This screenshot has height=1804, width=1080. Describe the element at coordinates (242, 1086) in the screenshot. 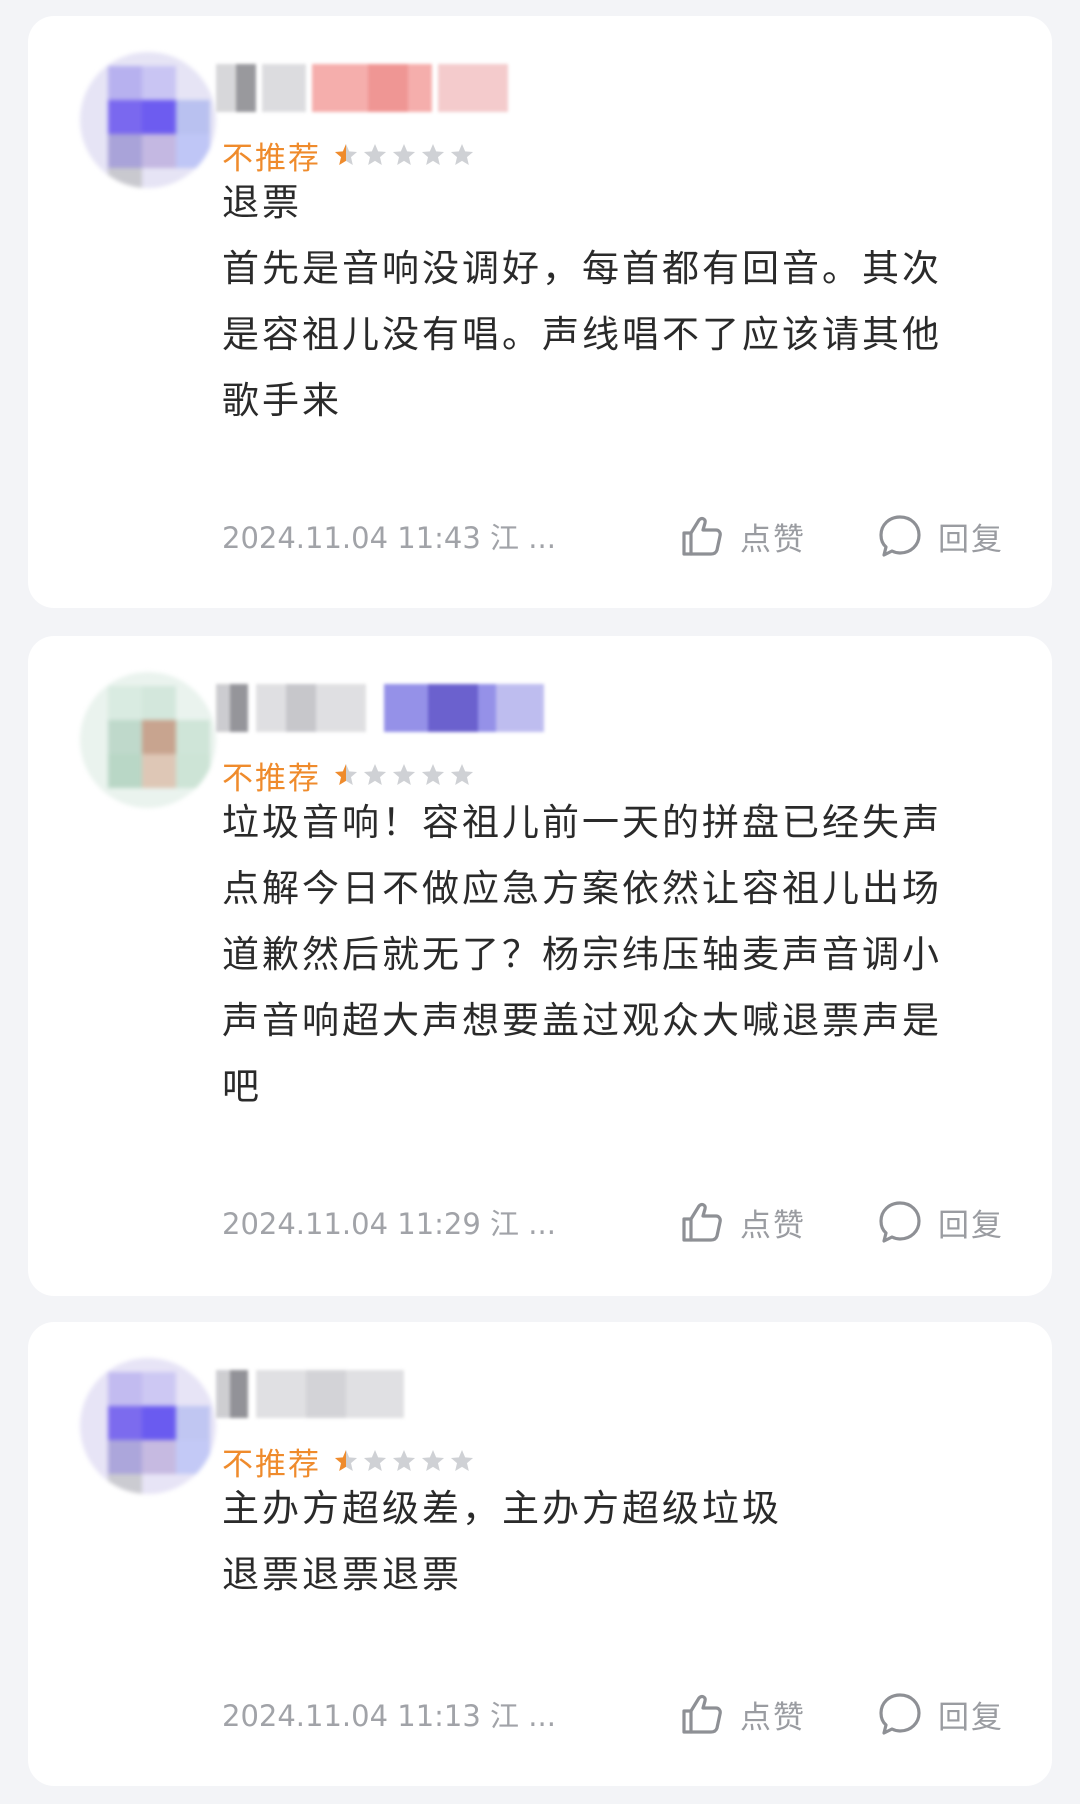

I see `review-text-line: 吧` at that location.